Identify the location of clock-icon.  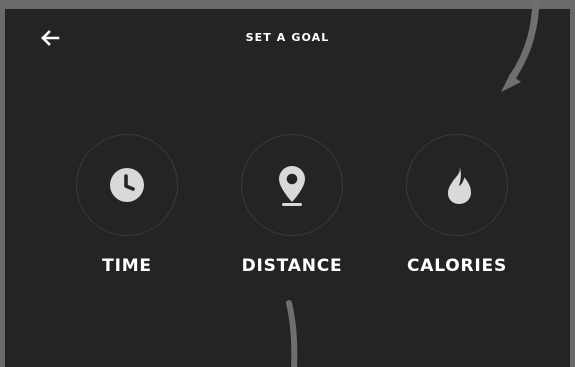
(127, 185).